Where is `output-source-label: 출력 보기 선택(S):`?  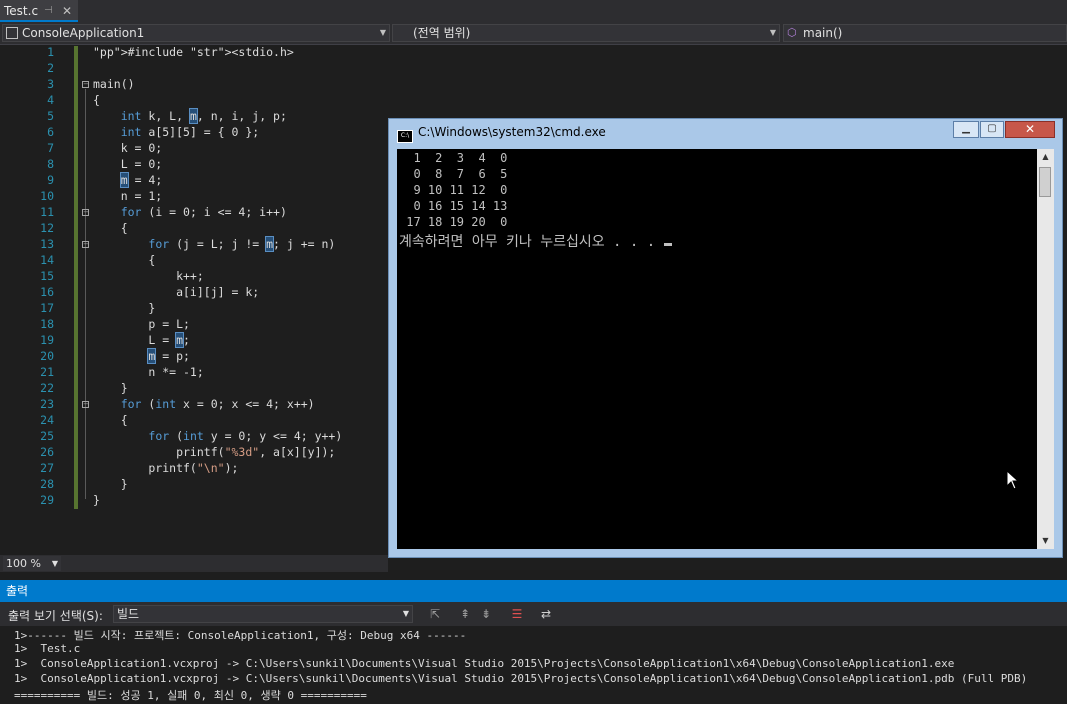 output-source-label: 출력 보기 선택(S): is located at coordinates (55, 616).